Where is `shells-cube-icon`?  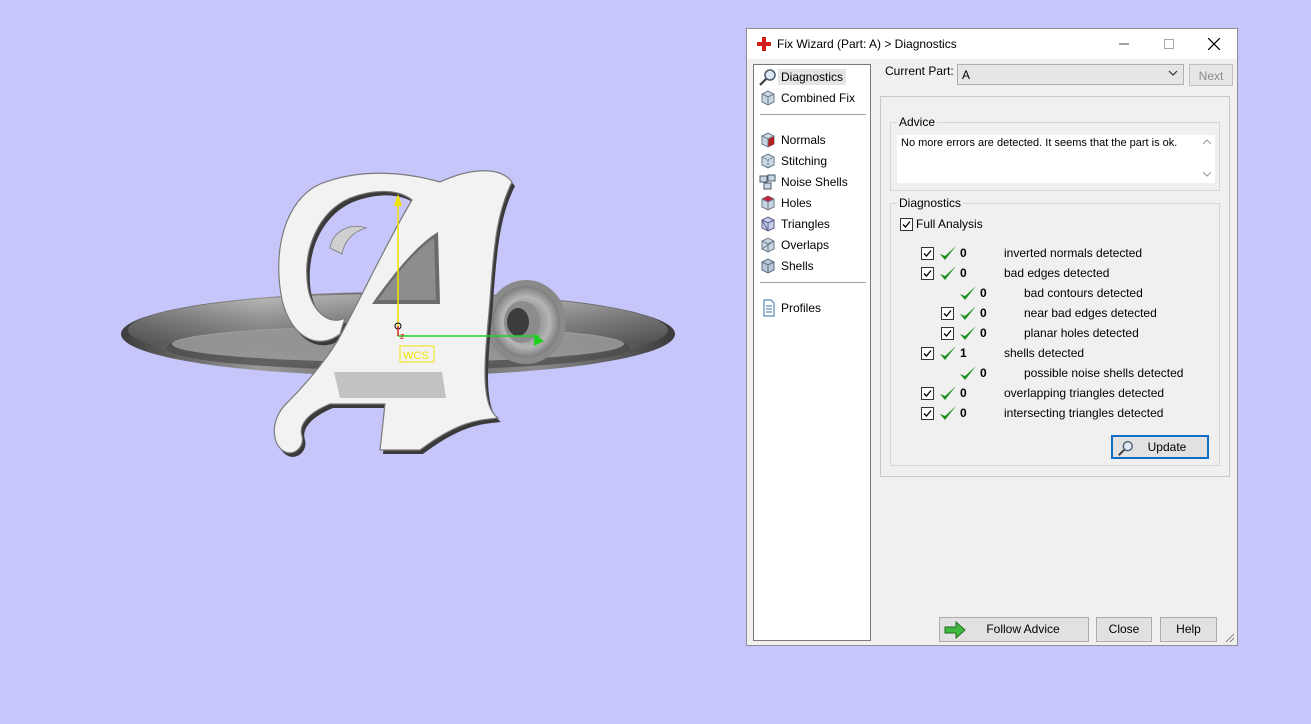
shells-cube-icon is located at coordinates (768, 265).